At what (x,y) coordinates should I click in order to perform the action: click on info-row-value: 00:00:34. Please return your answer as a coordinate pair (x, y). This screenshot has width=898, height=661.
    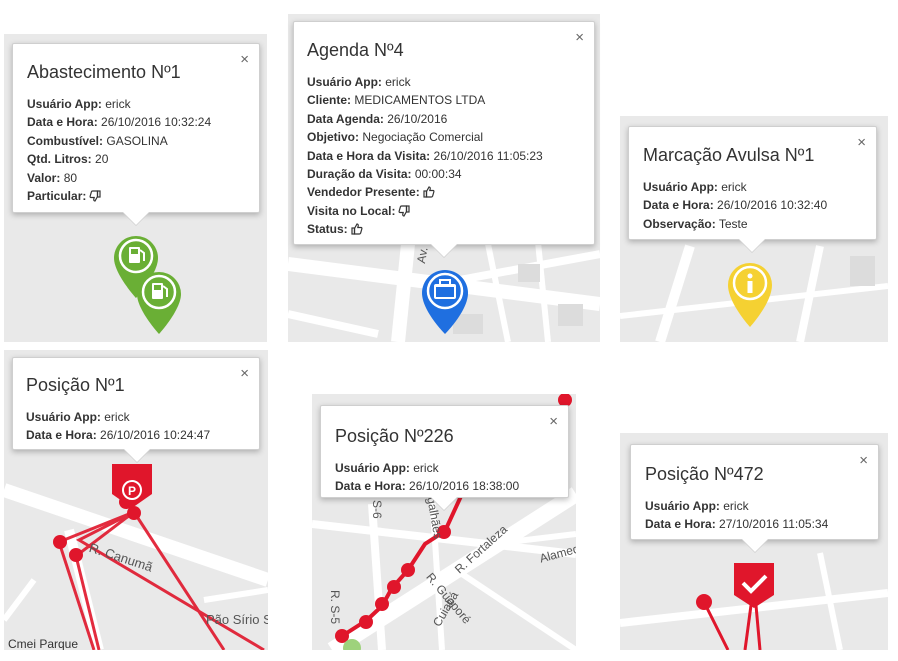
    Looking at the image, I should click on (438, 174).